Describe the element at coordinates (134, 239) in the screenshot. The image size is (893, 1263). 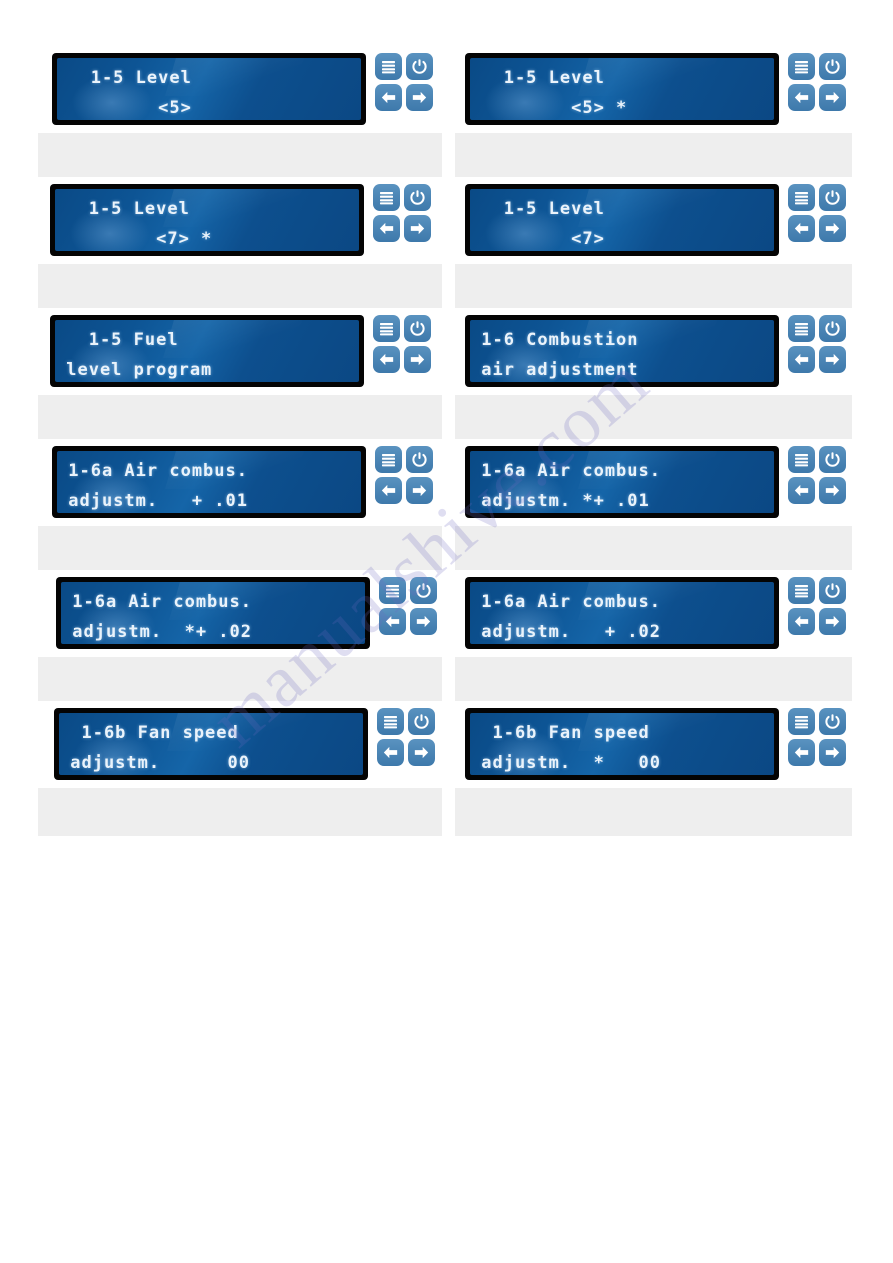
I see `lcd-line-2: <7> *` at that location.